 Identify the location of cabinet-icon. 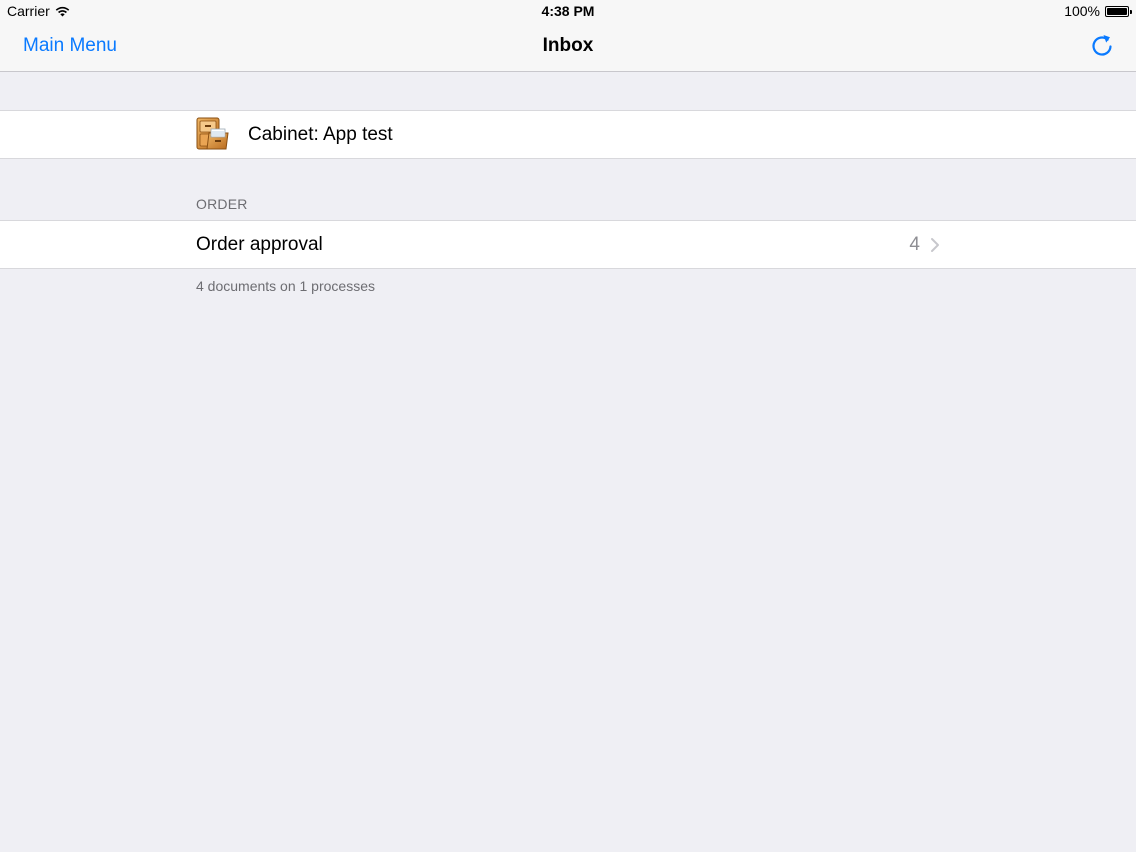
(212, 133).